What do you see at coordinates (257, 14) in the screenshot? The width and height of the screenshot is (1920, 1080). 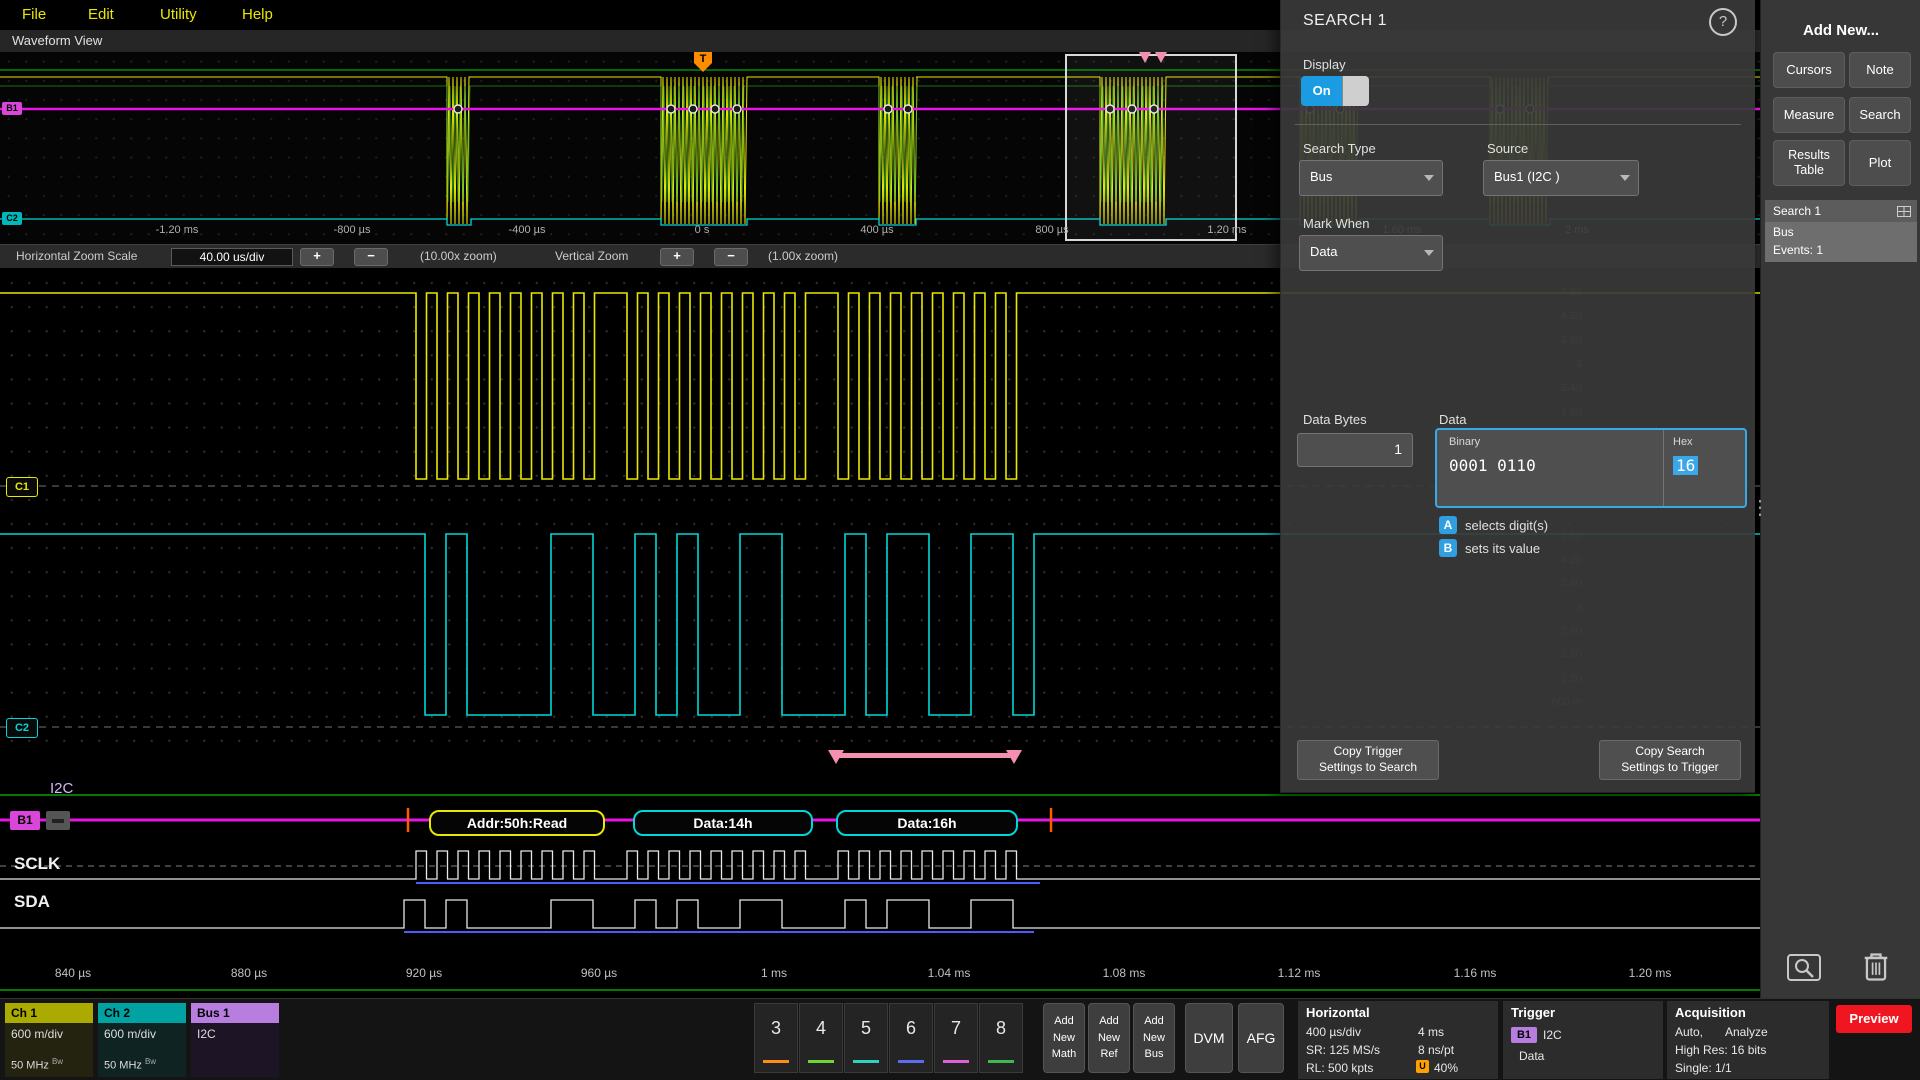 I see `menu-help: Help` at bounding box center [257, 14].